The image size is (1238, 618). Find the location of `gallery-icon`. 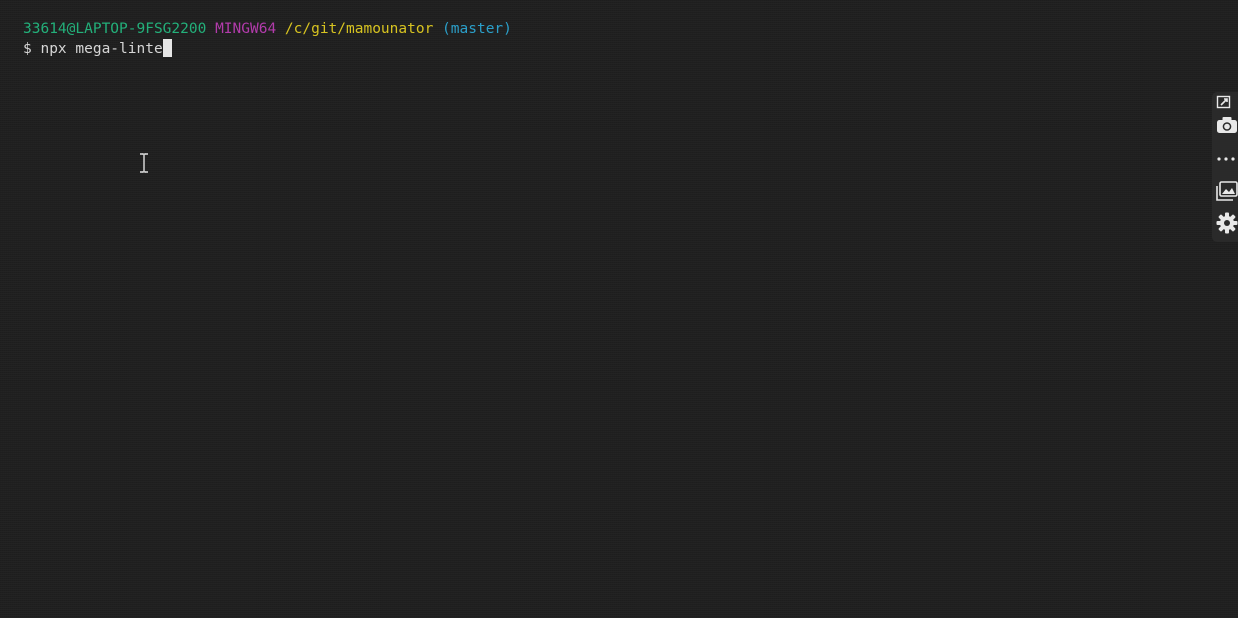

gallery-icon is located at coordinates (1227, 191).